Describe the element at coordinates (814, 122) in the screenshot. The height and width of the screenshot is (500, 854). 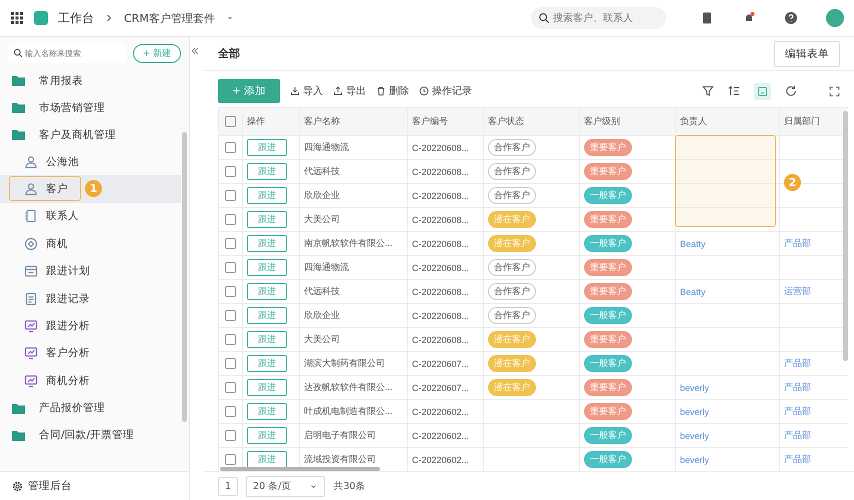
I see `column-header: 归属部门` at that location.